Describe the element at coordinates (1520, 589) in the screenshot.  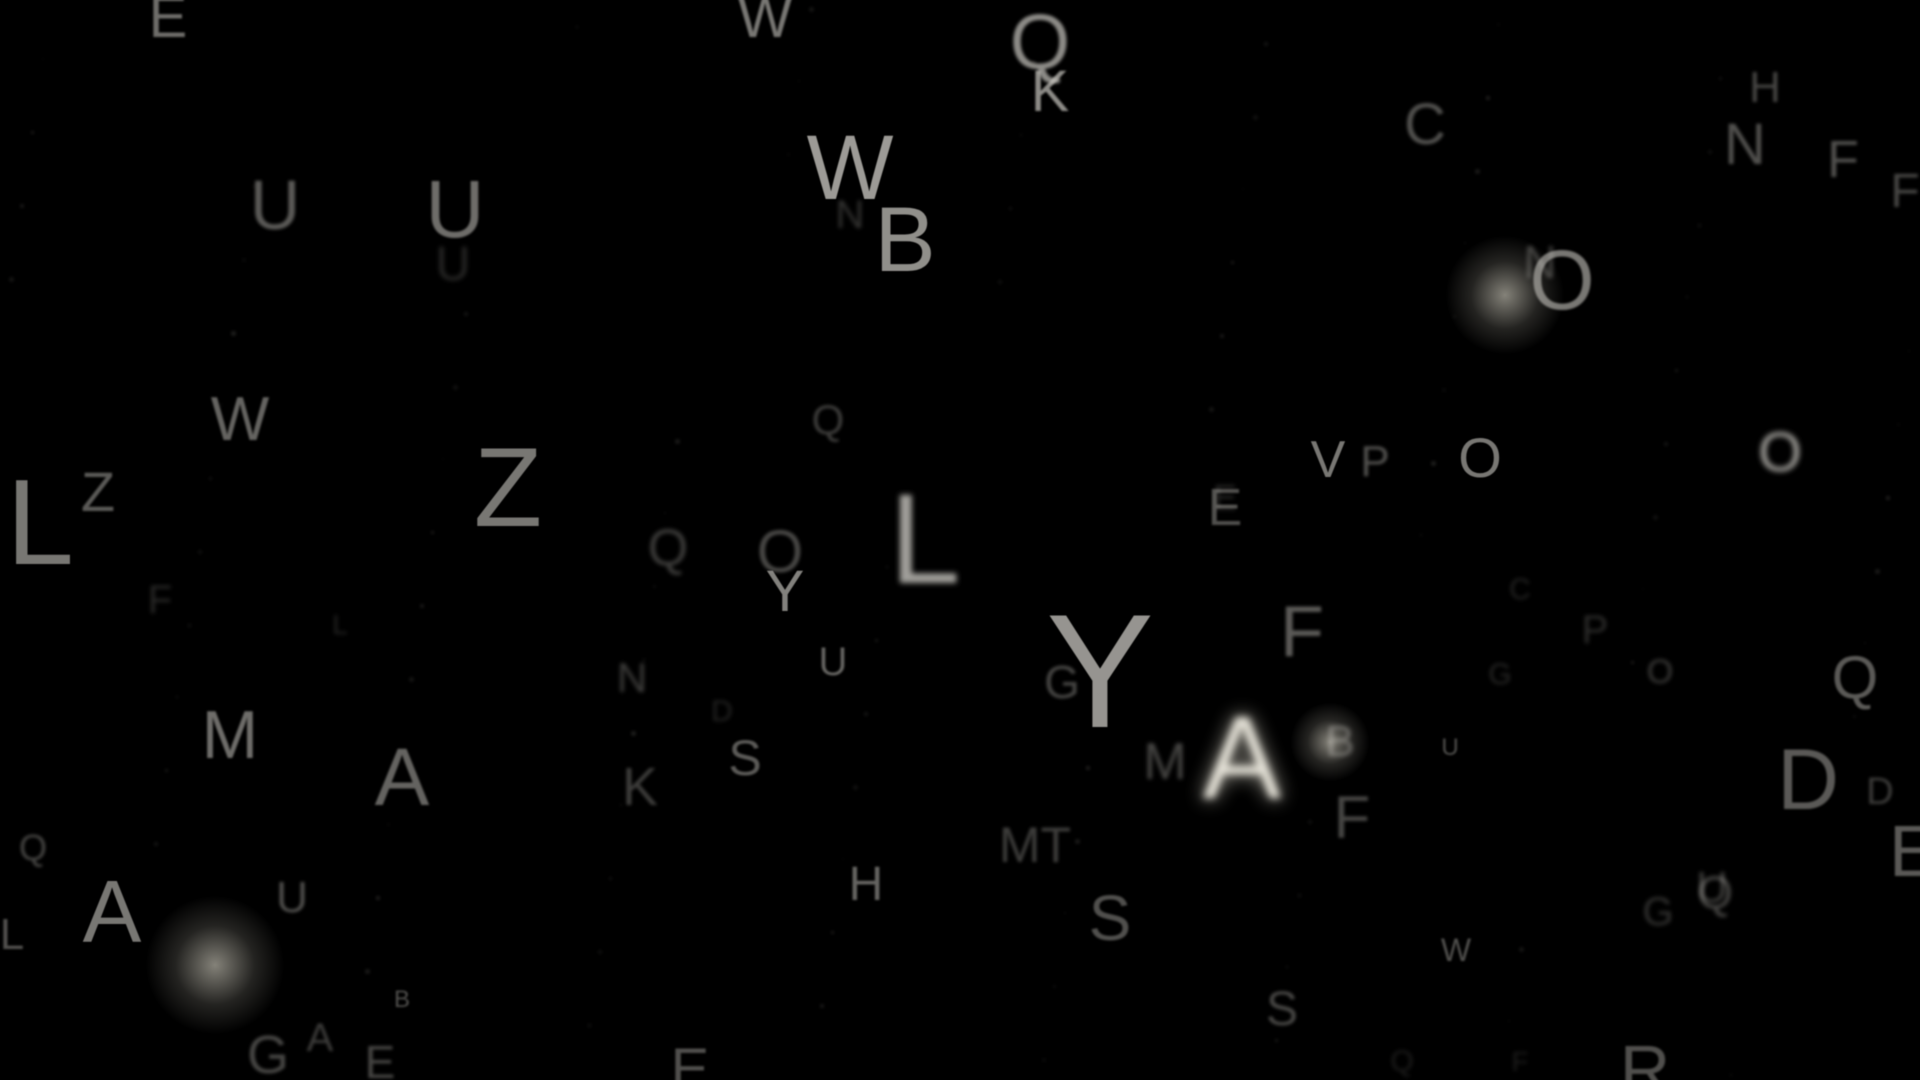
I see `floating-letter: C` at that location.